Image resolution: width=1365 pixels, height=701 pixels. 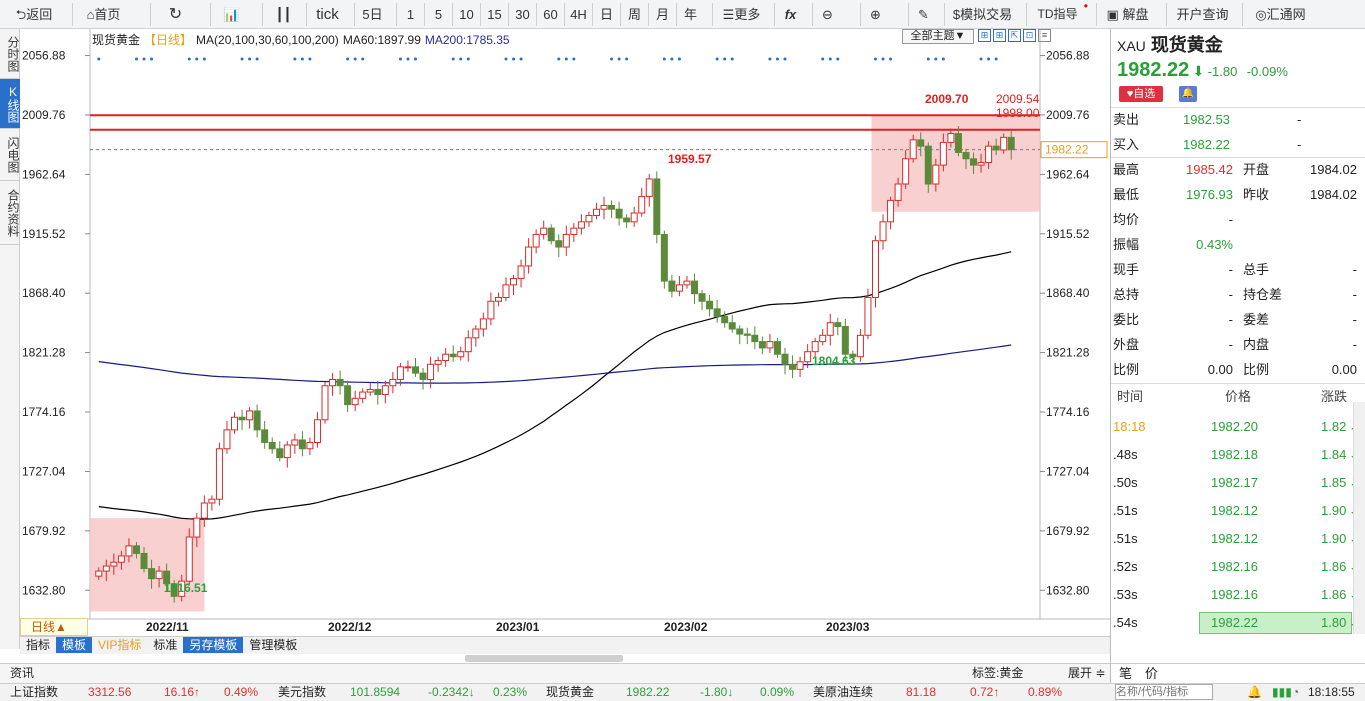 I want to click on tab-template: 模板, so click(x=74, y=645).